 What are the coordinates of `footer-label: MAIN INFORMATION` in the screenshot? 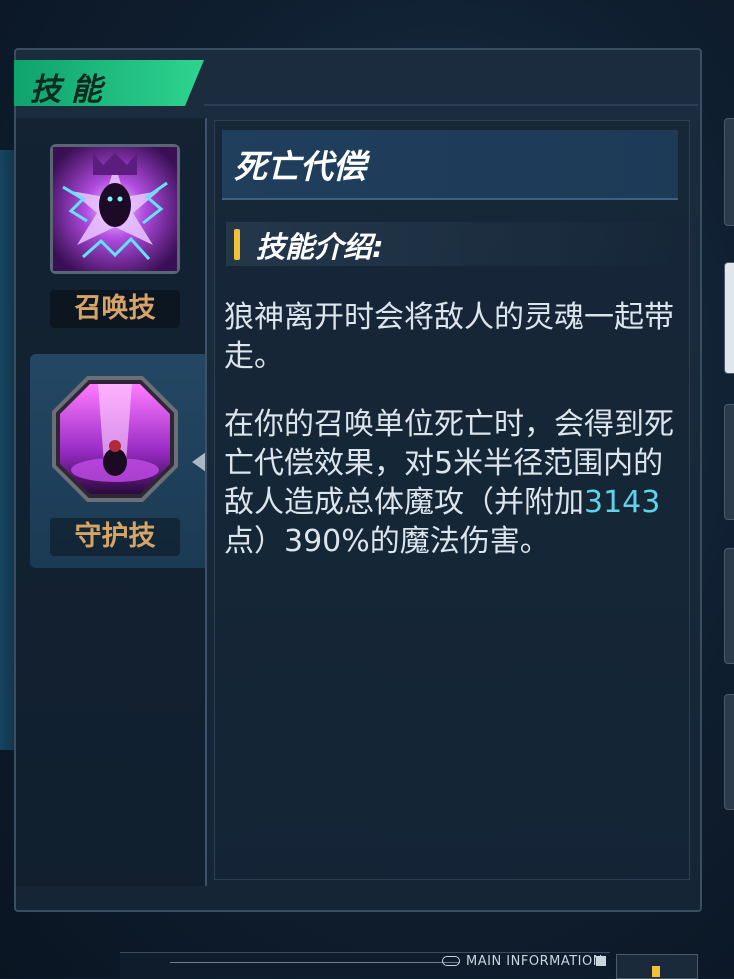 It's located at (534, 961).